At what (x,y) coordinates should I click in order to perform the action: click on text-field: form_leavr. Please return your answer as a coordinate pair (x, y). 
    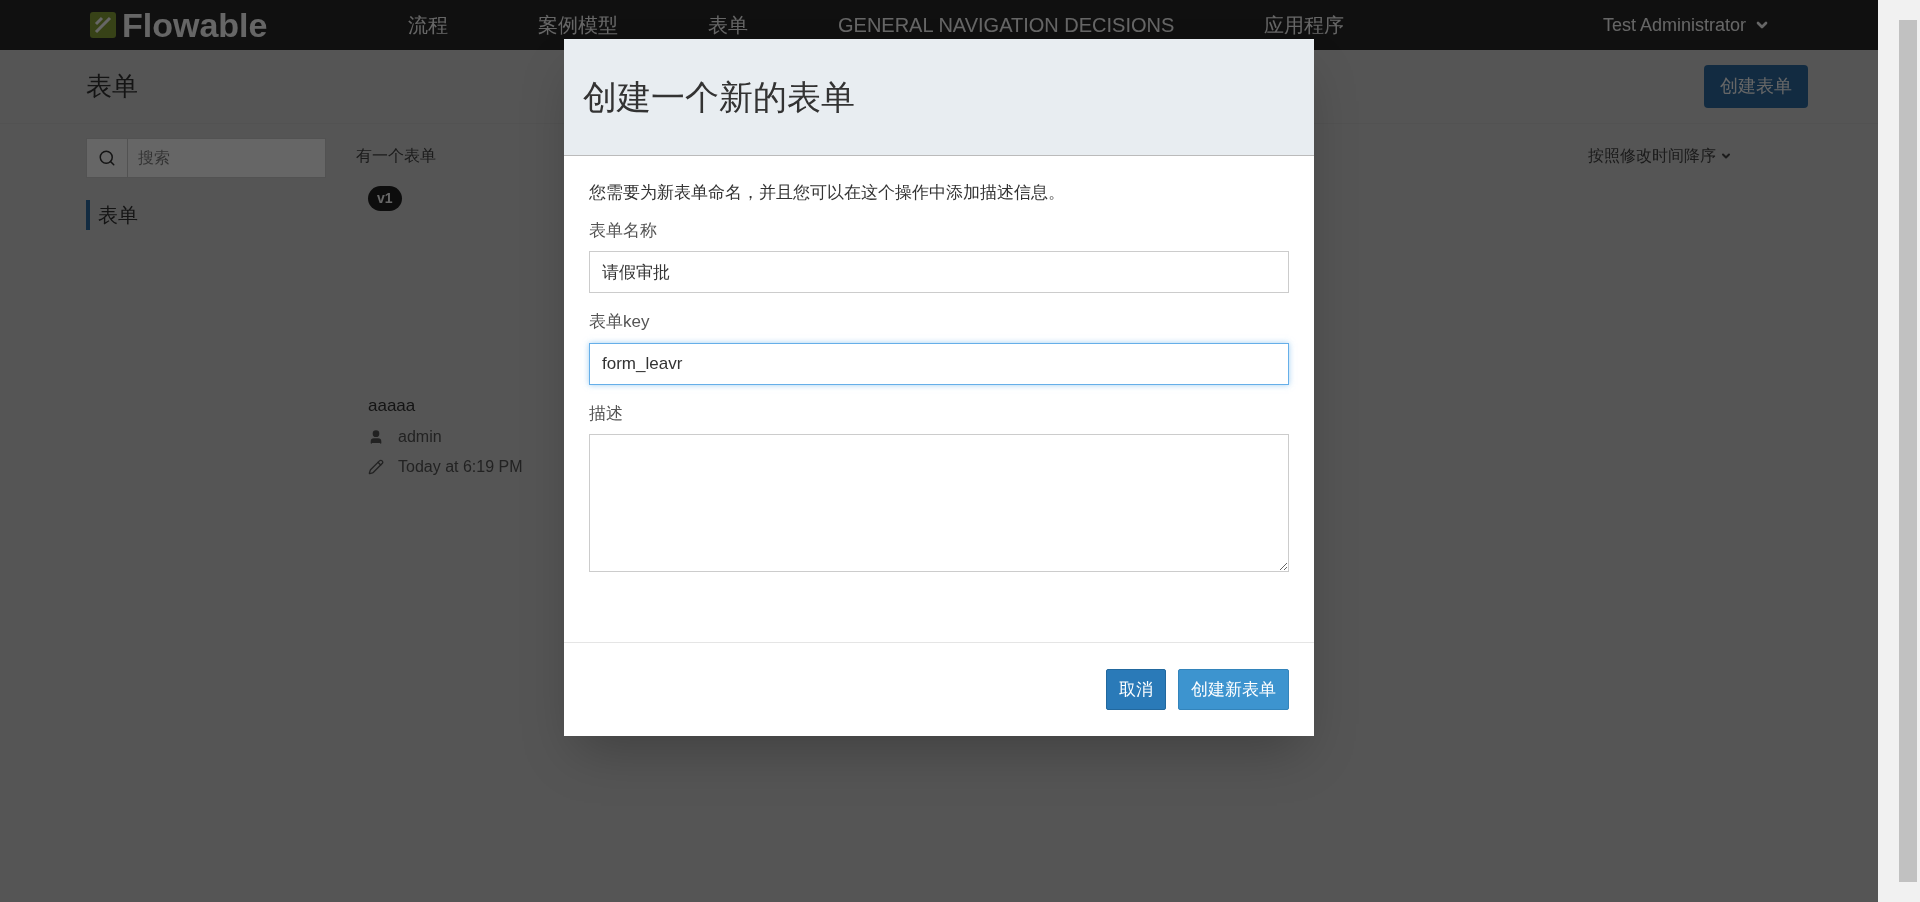
    Looking at the image, I should click on (939, 363).